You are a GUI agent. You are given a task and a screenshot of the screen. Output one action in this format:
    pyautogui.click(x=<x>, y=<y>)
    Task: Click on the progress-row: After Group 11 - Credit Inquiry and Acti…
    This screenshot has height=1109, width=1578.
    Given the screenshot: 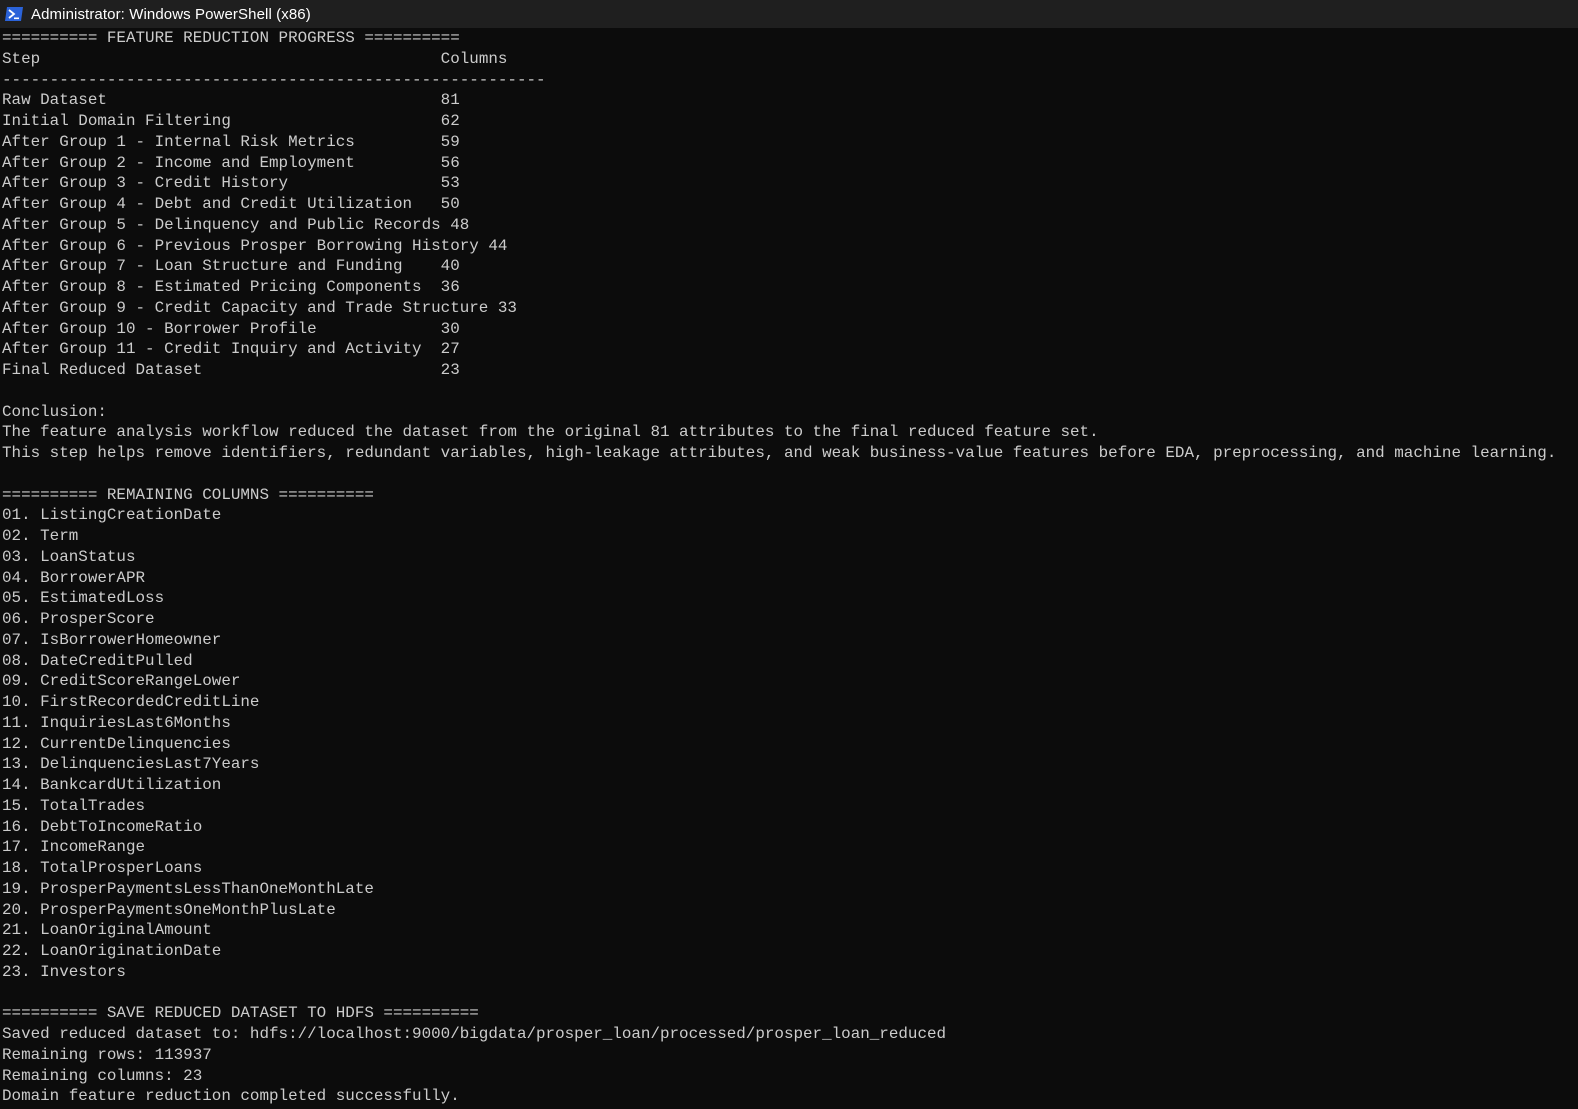 What is the action you would take?
    pyautogui.click(x=790, y=349)
    